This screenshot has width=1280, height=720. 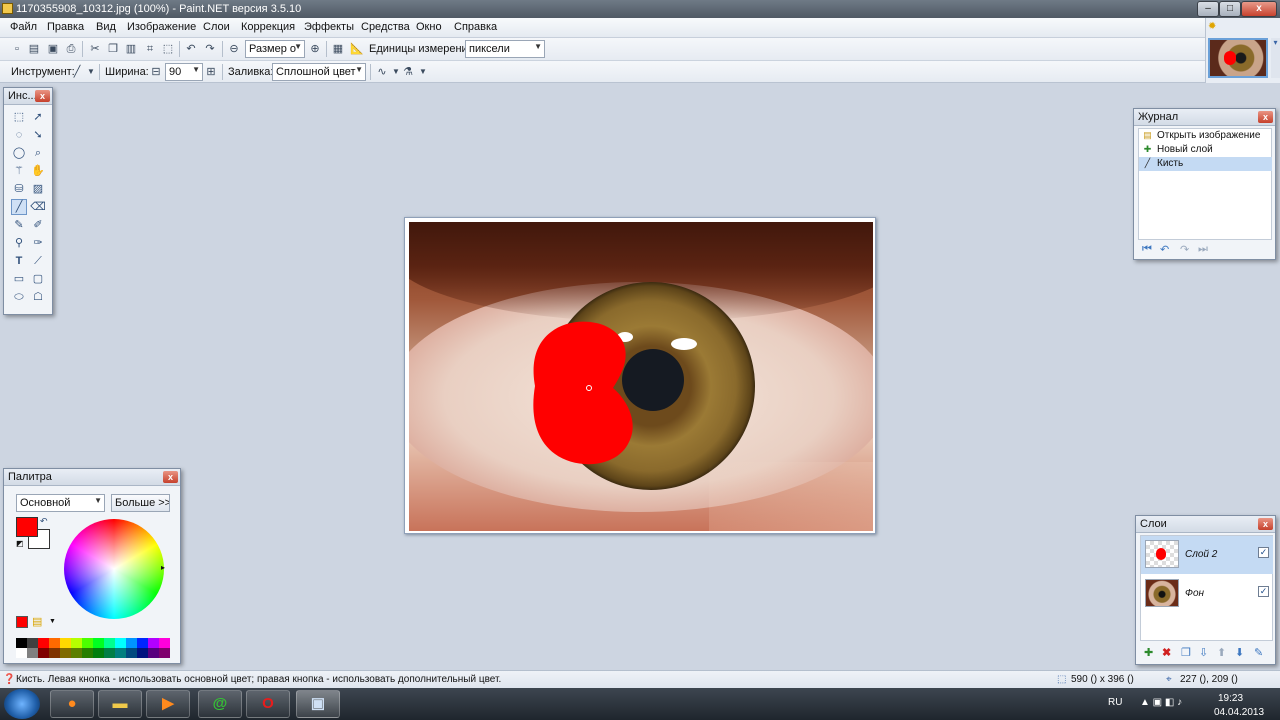 I want to click on primary-color-swatch, so click(x=27, y=527).